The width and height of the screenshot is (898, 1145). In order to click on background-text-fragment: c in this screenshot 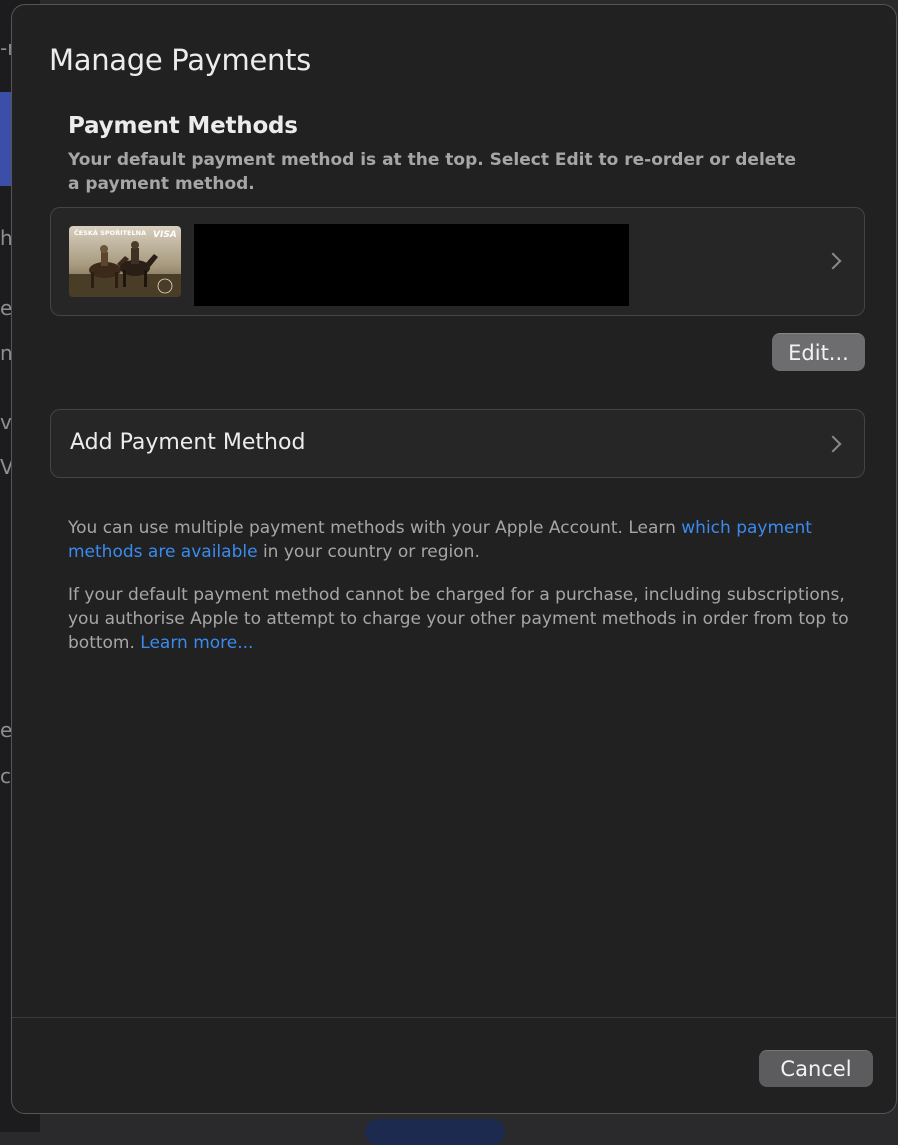, I will do `click(5, 776)`.